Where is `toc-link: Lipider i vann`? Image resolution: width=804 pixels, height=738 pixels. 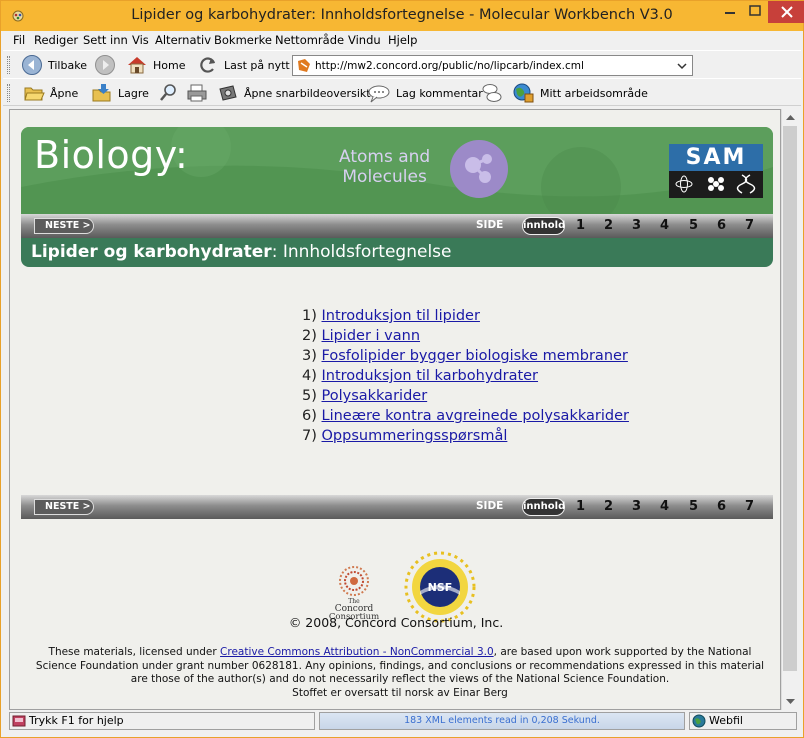 toc-link: Lipider i vann is located at coordinates (371, 336).